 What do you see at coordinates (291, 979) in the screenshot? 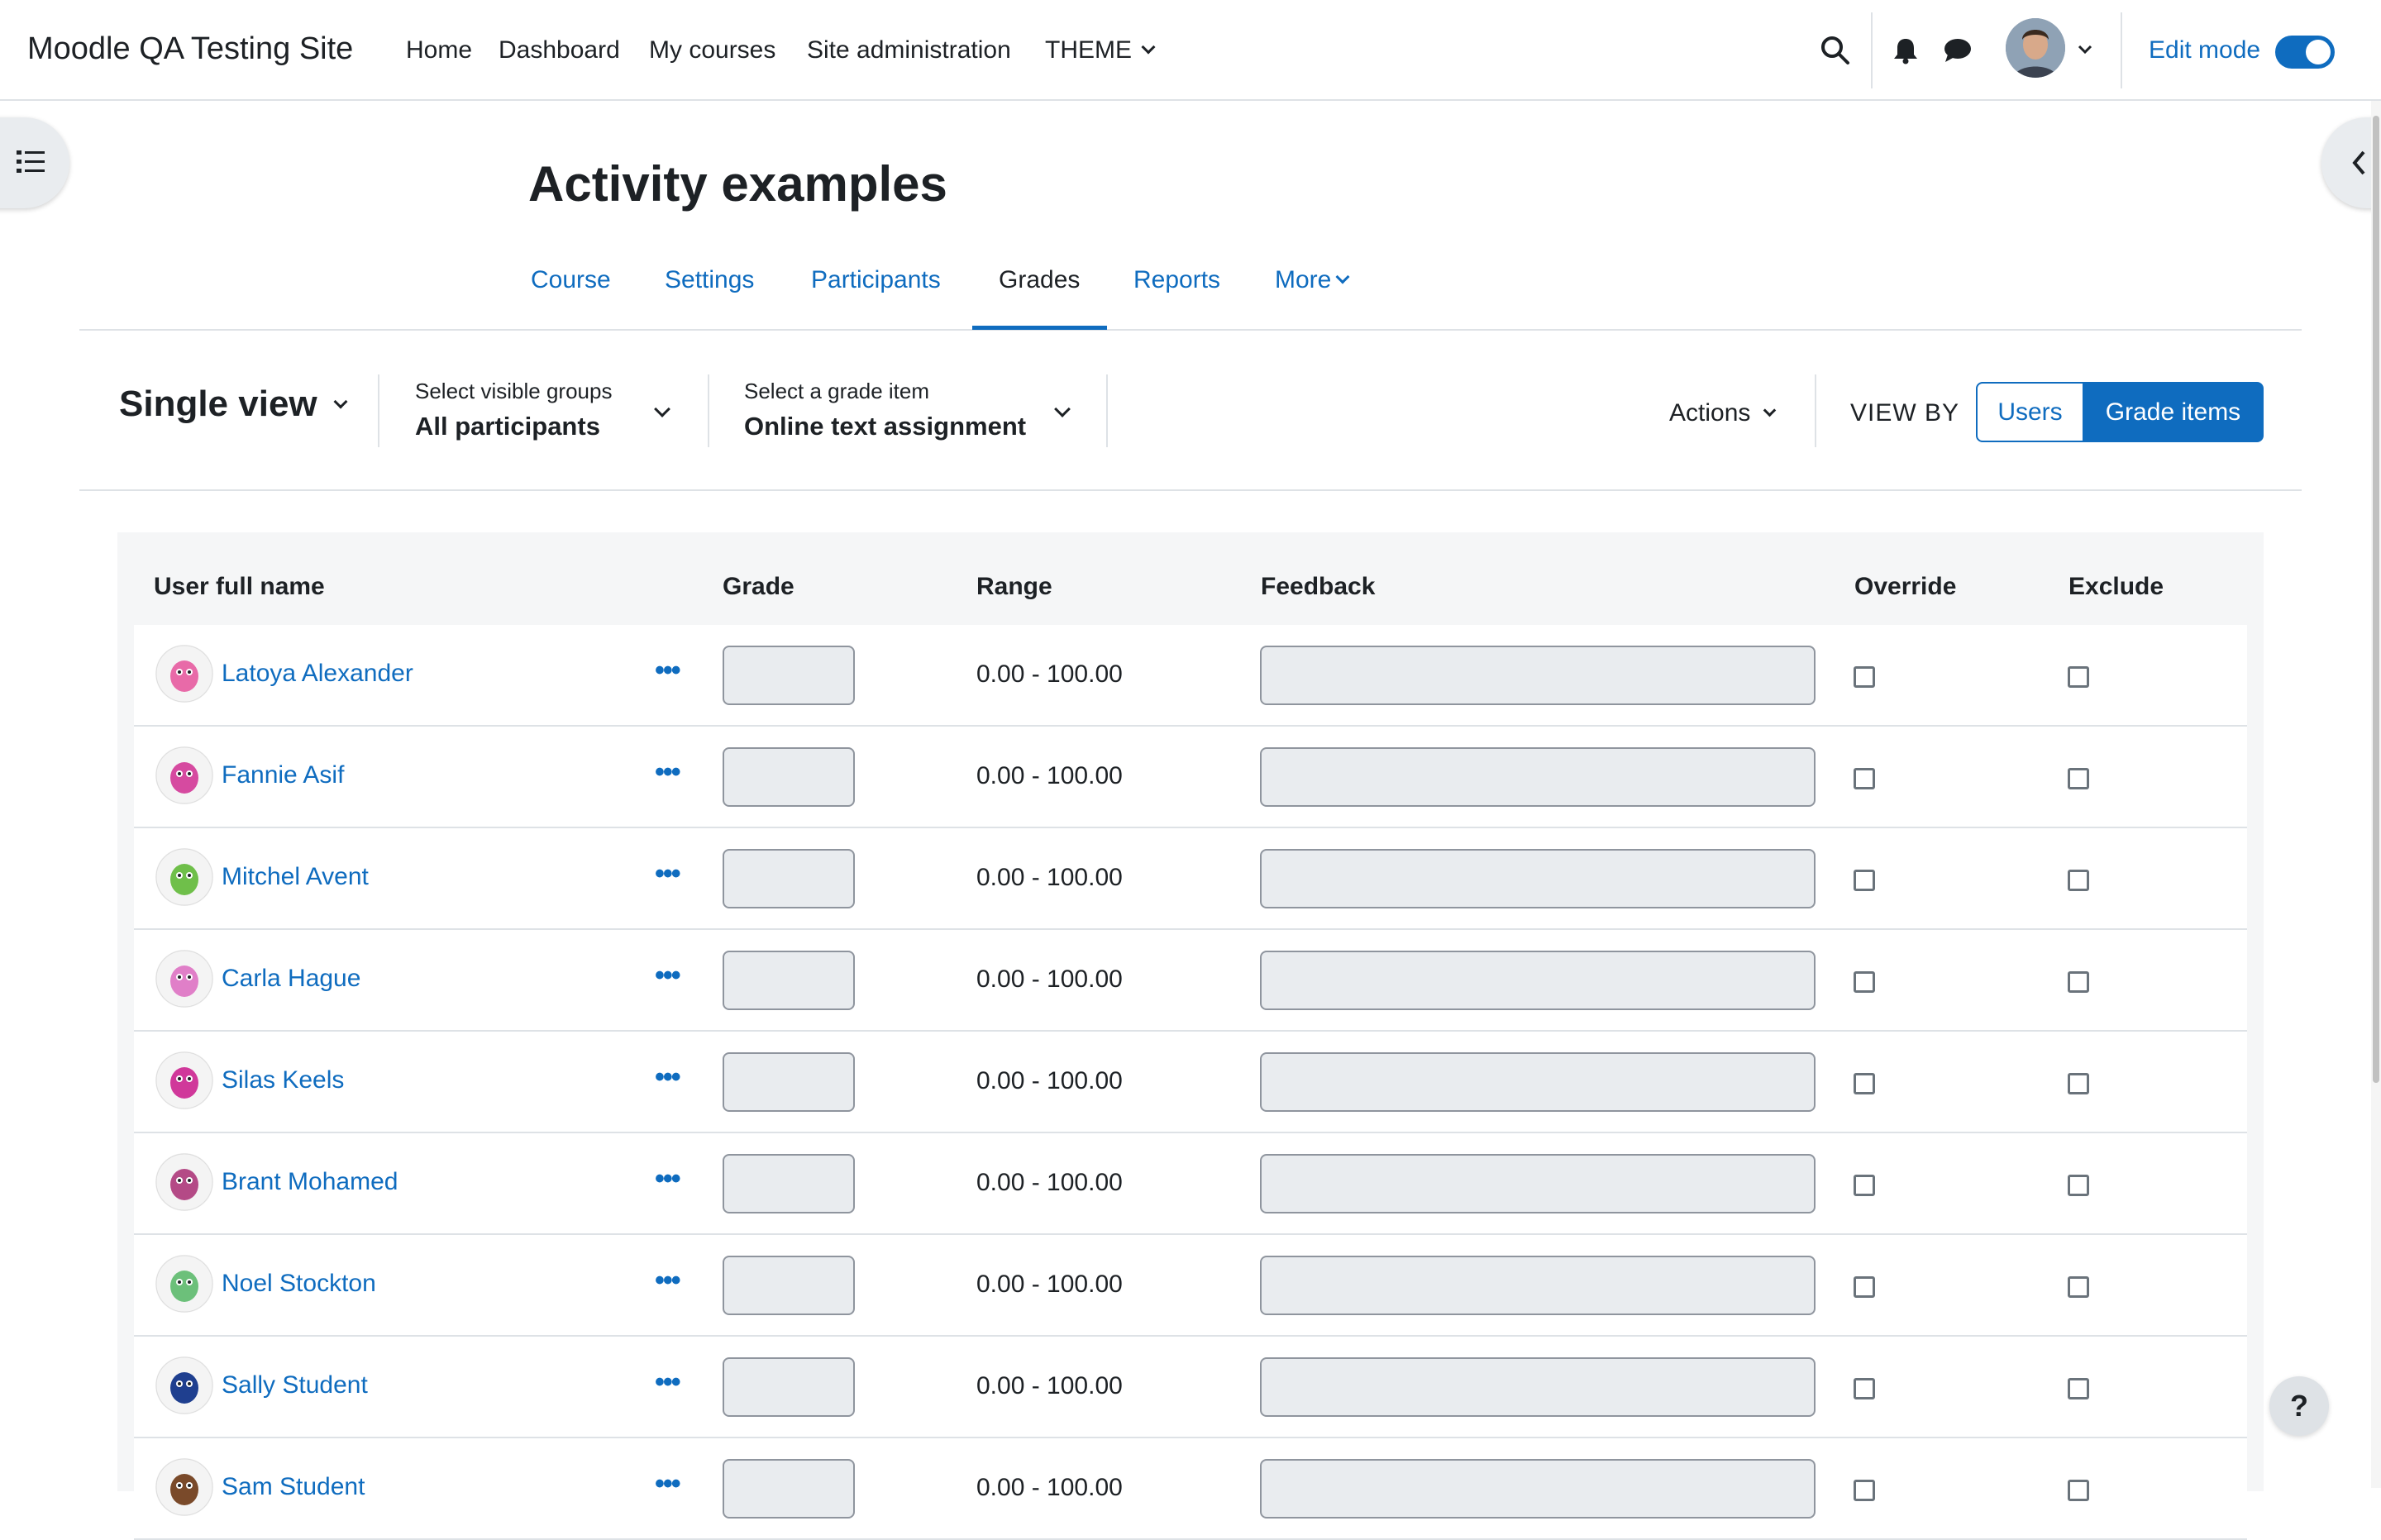
I see `user-name-link: Carla Hague` at bounding box center [291, 979].